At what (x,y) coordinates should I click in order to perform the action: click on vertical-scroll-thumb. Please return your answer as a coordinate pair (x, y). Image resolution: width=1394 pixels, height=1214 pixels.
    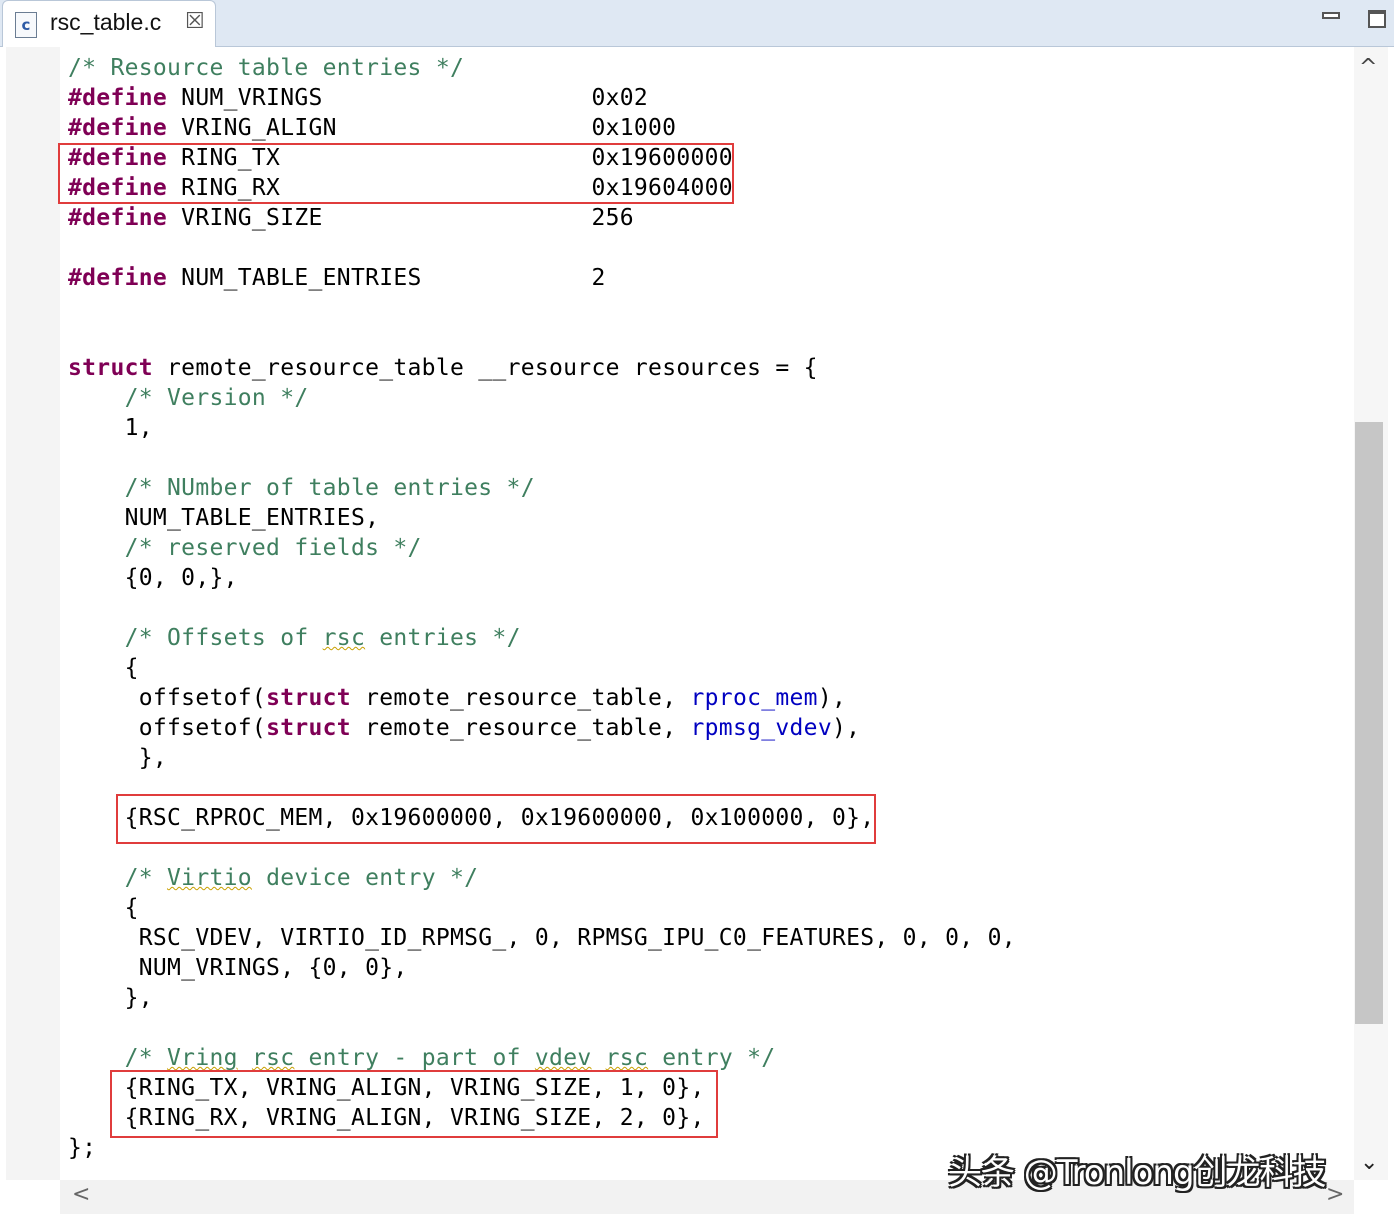
    Looking at the image, I should click on (1369, 723).